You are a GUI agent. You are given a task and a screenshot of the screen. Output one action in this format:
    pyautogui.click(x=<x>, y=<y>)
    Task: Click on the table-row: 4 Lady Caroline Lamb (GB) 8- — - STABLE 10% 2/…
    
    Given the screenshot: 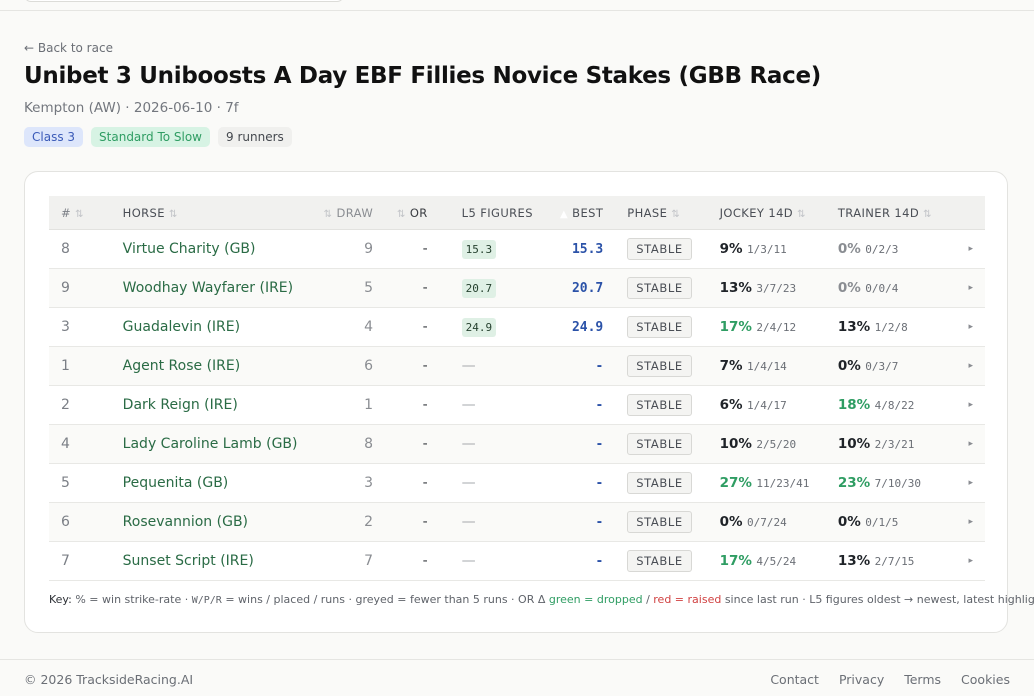 What is the action you would take?
    pyautogui.click(x=517, y=444)
    